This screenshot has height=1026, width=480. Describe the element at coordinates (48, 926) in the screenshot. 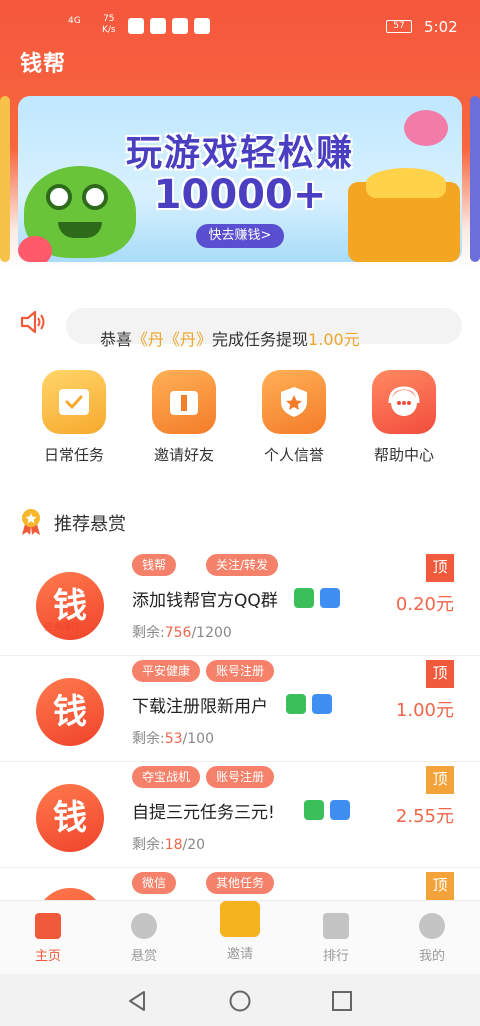

I see `home-icon` at that location.